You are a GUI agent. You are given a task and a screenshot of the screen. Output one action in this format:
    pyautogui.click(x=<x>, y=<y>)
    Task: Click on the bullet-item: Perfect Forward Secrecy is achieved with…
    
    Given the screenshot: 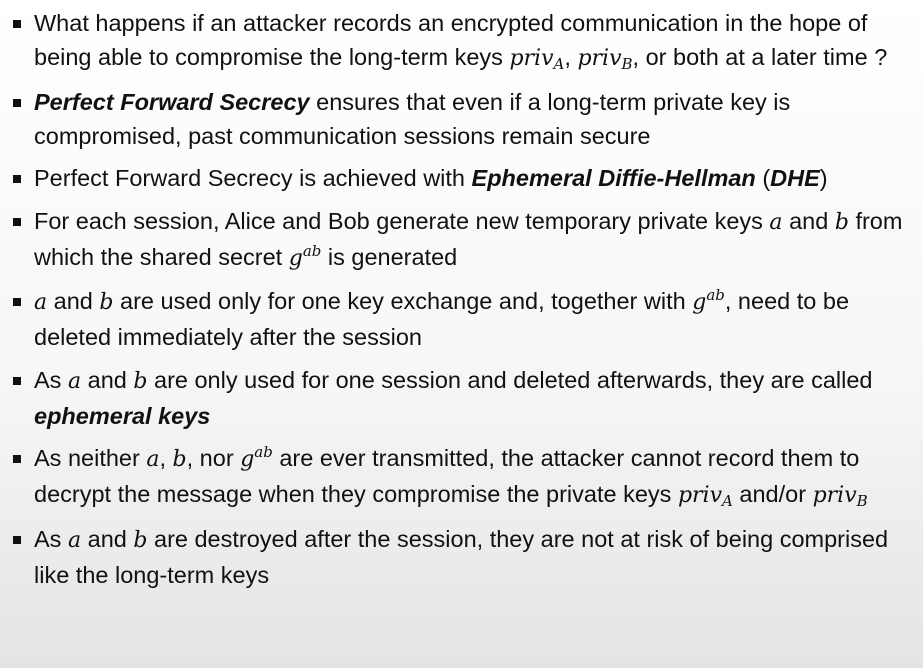 What is the action you would take?
    pyautogui.click(x=461, y=178)
    